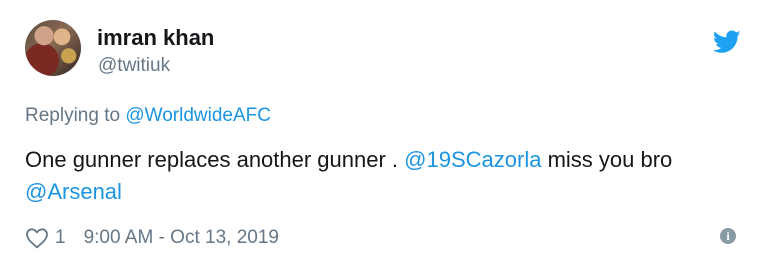  Describe the element at coordinates (472, 159) in the screenshot. I see `mention-link-cazorla: @19SCazorla` at that location.